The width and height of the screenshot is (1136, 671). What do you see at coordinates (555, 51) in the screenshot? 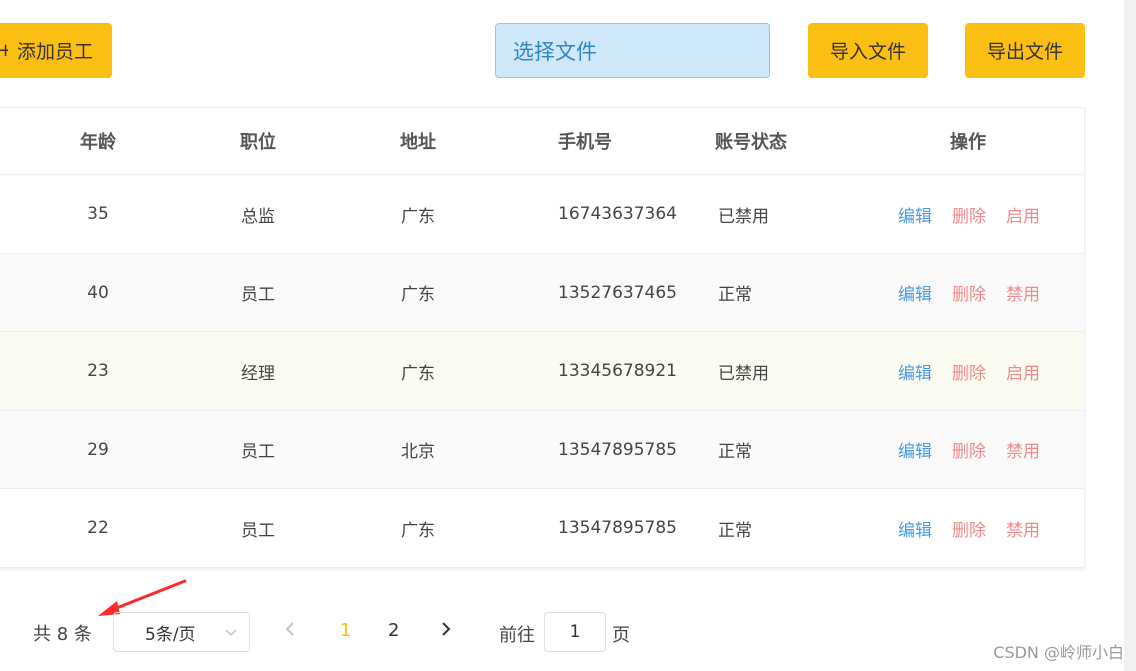
I see `choose-file-label: 选择文件` at bounding box center [555, 51].